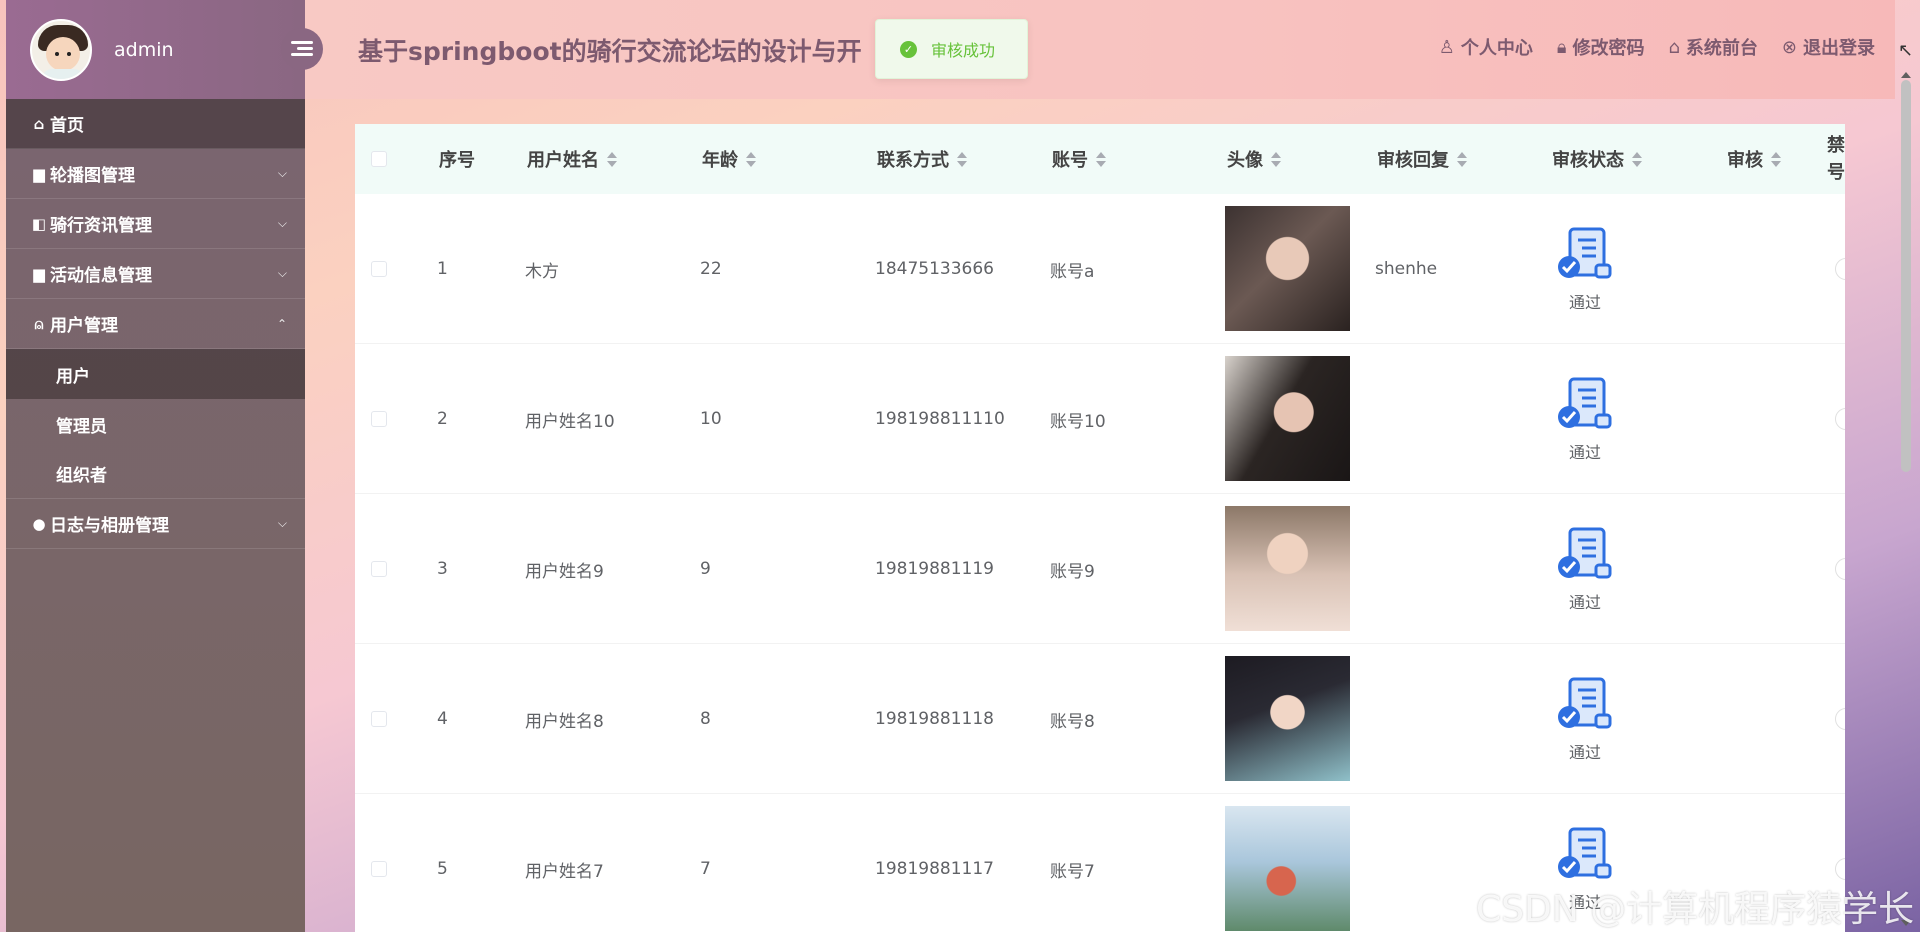  Describe the element at coordinates (39, 173) in the screenshot. I see `image-icon: ▆` at that location.